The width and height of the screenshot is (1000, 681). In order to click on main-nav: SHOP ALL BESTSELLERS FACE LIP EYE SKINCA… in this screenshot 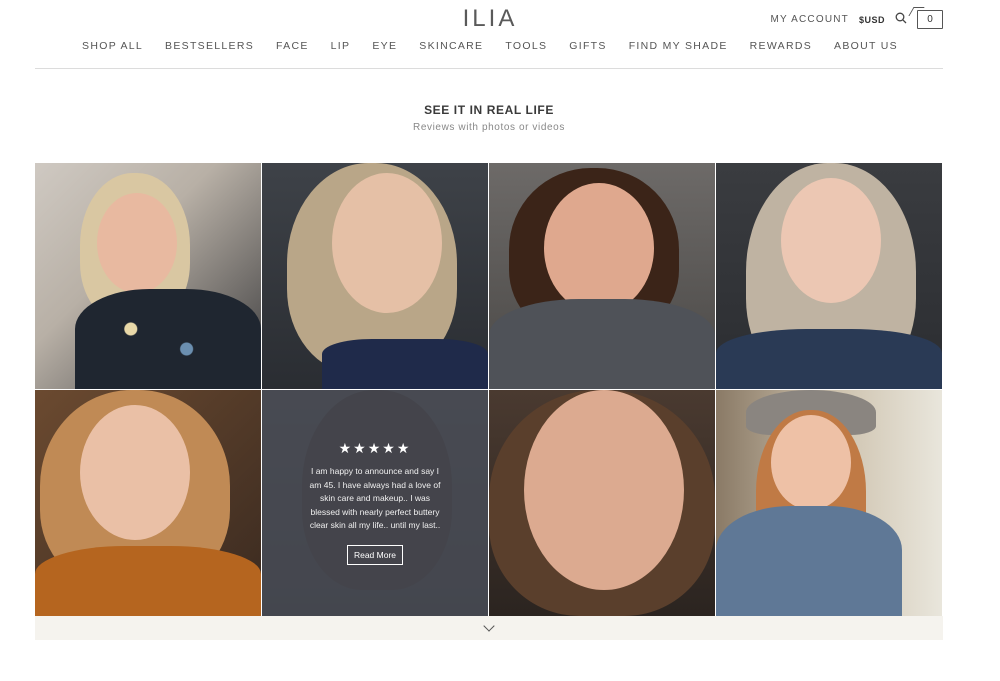, I will do `click(500, 46)`.